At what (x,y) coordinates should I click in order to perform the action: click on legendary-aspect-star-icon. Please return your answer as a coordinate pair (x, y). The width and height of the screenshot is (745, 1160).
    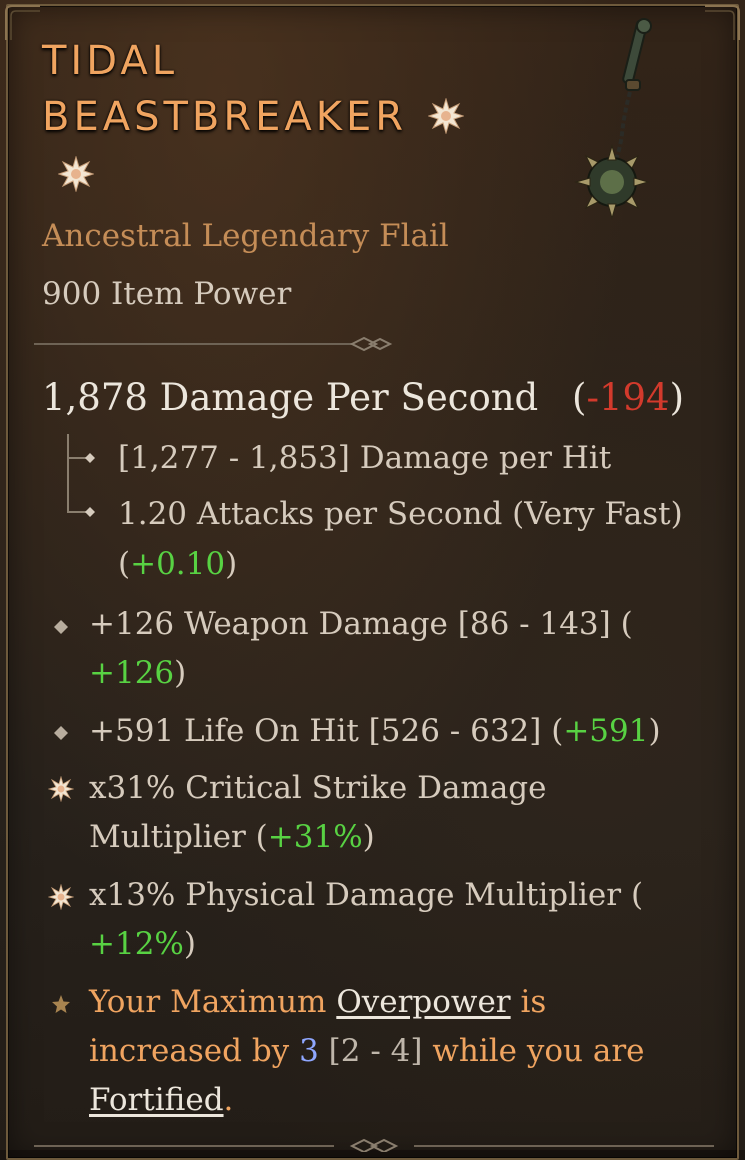
    Looking at the image, I should click on (61, 1004).